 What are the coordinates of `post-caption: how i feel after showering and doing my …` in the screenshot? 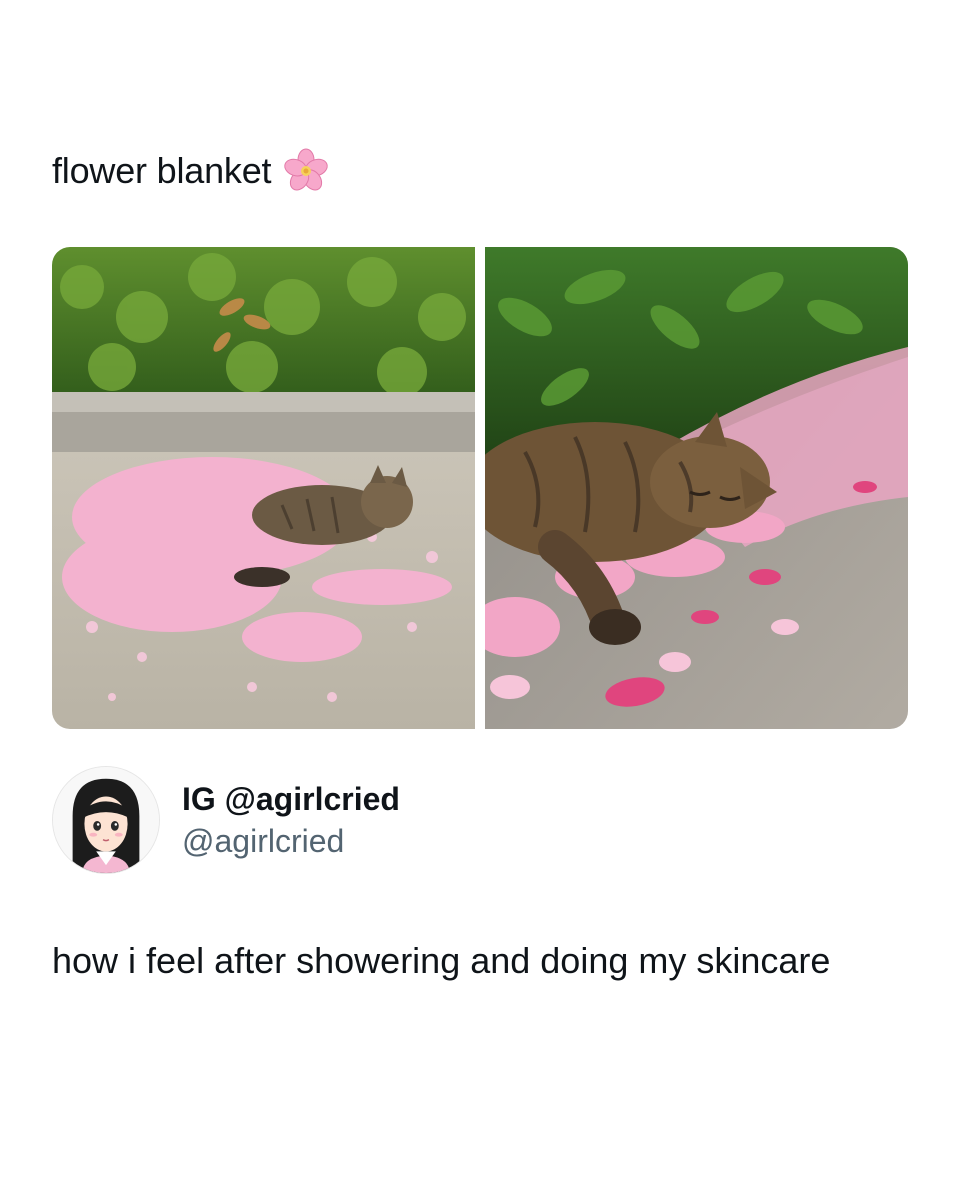 It's located at (441, 960).